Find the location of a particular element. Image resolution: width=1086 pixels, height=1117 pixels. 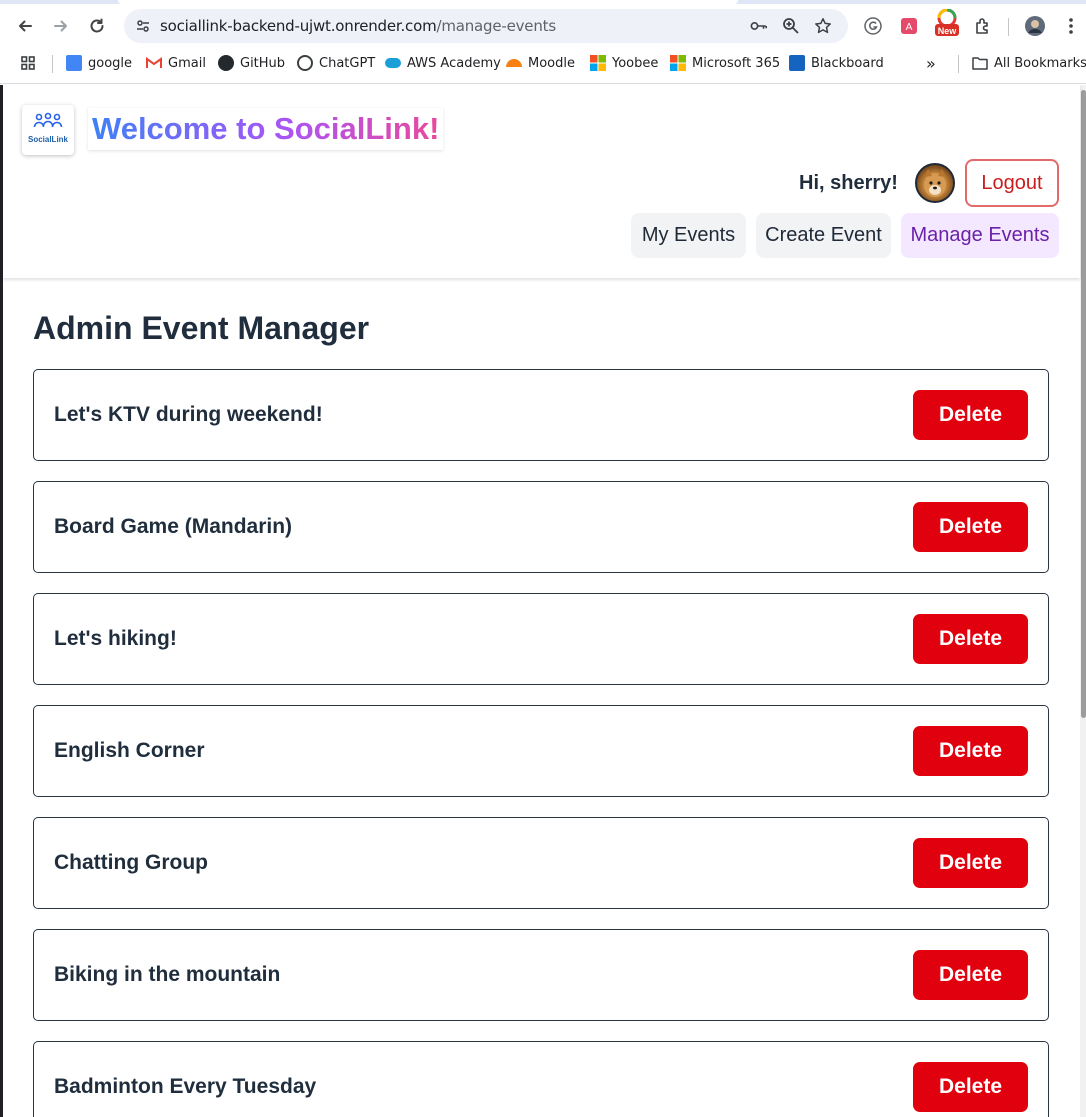

event-card: Let's KTV during weekend! Delete is located at coordinates (541, 415).